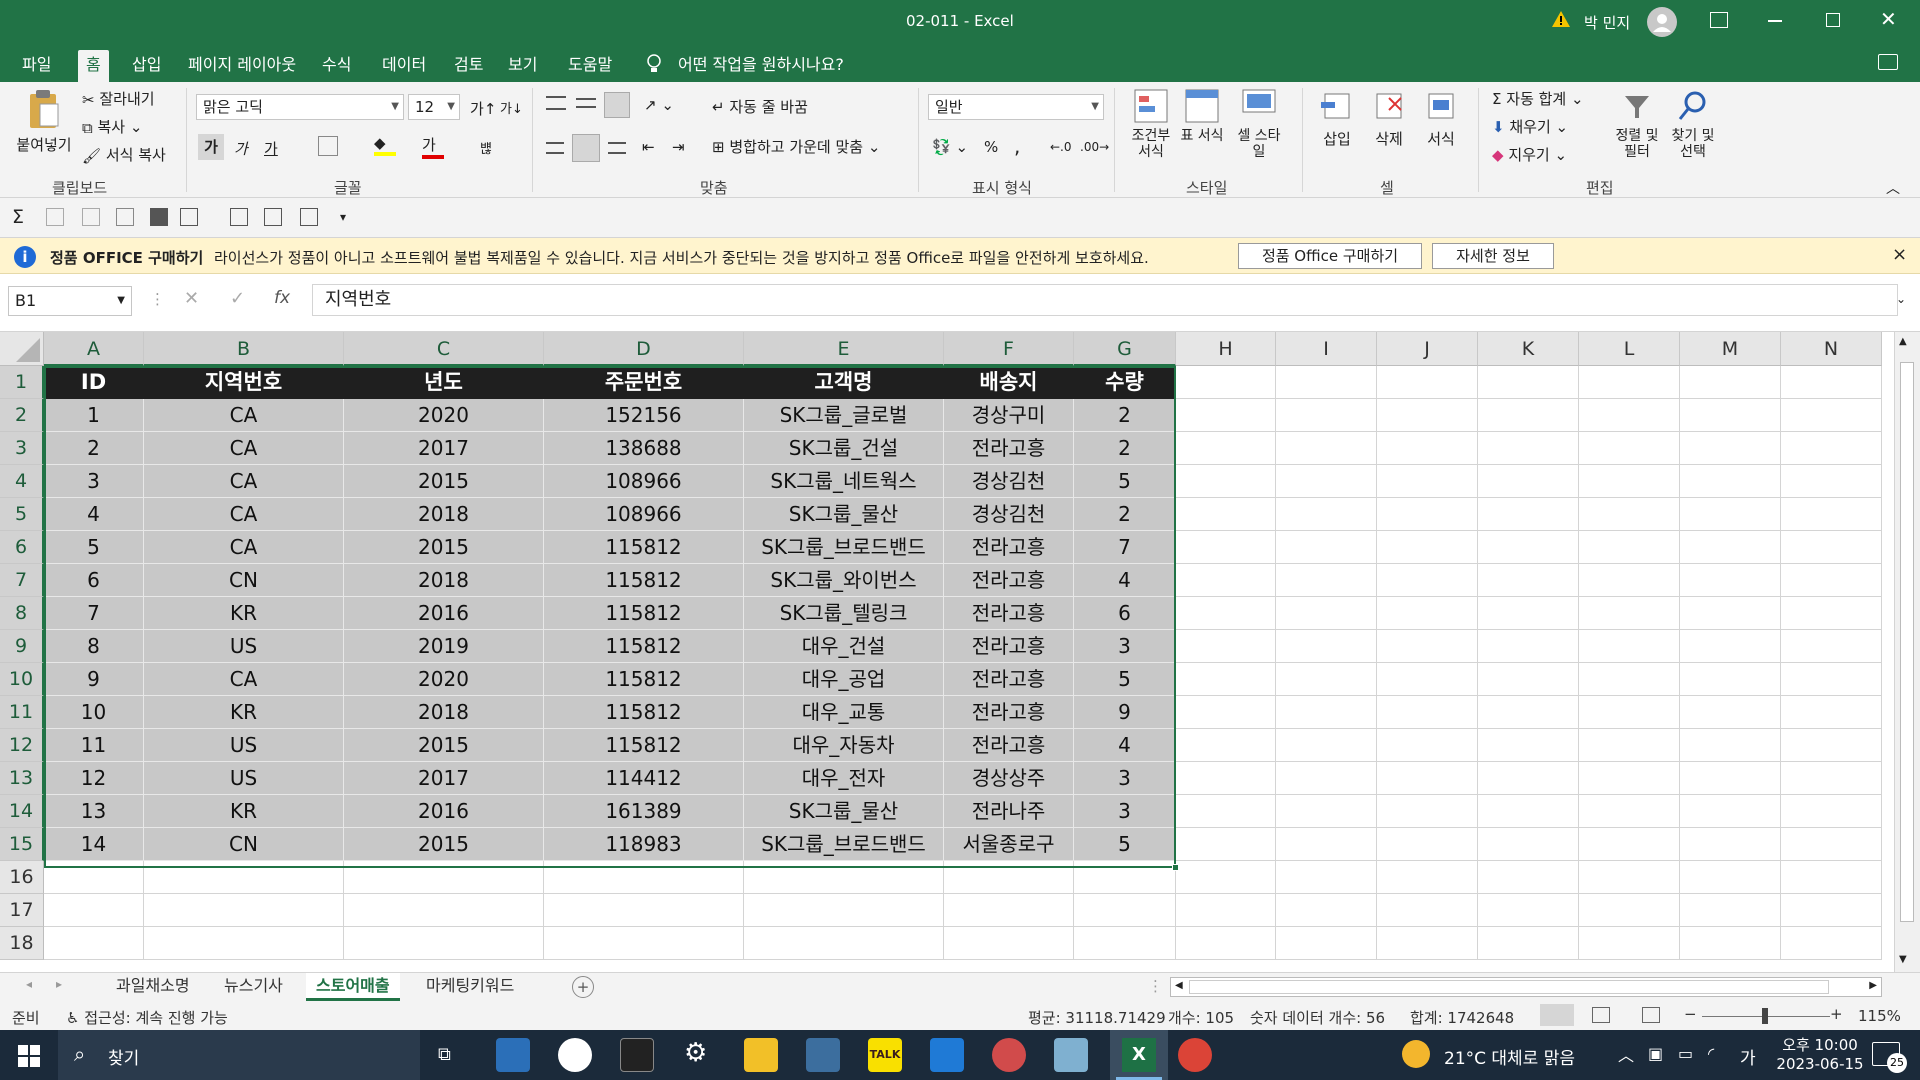 The image size is (1920, 1080). What do you see at coordinates (1626, 1054) in the screenshot?
I see `chevron-up-icon: ︿` at bounding box center [1626, 1054].